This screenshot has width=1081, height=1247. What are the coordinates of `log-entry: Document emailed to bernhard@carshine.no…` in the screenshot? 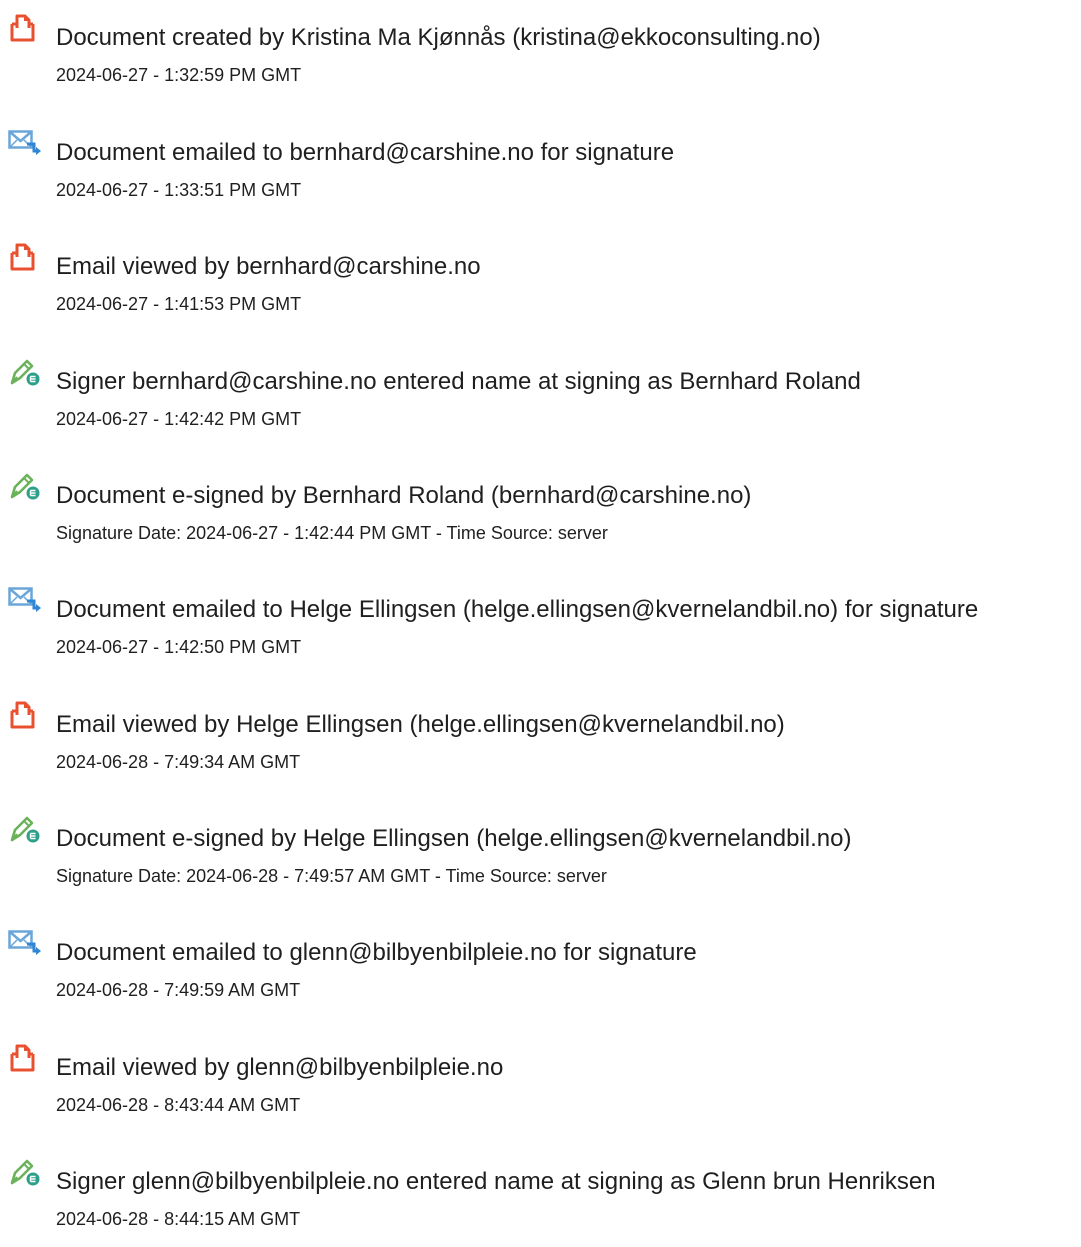 It's located at (544, 173).